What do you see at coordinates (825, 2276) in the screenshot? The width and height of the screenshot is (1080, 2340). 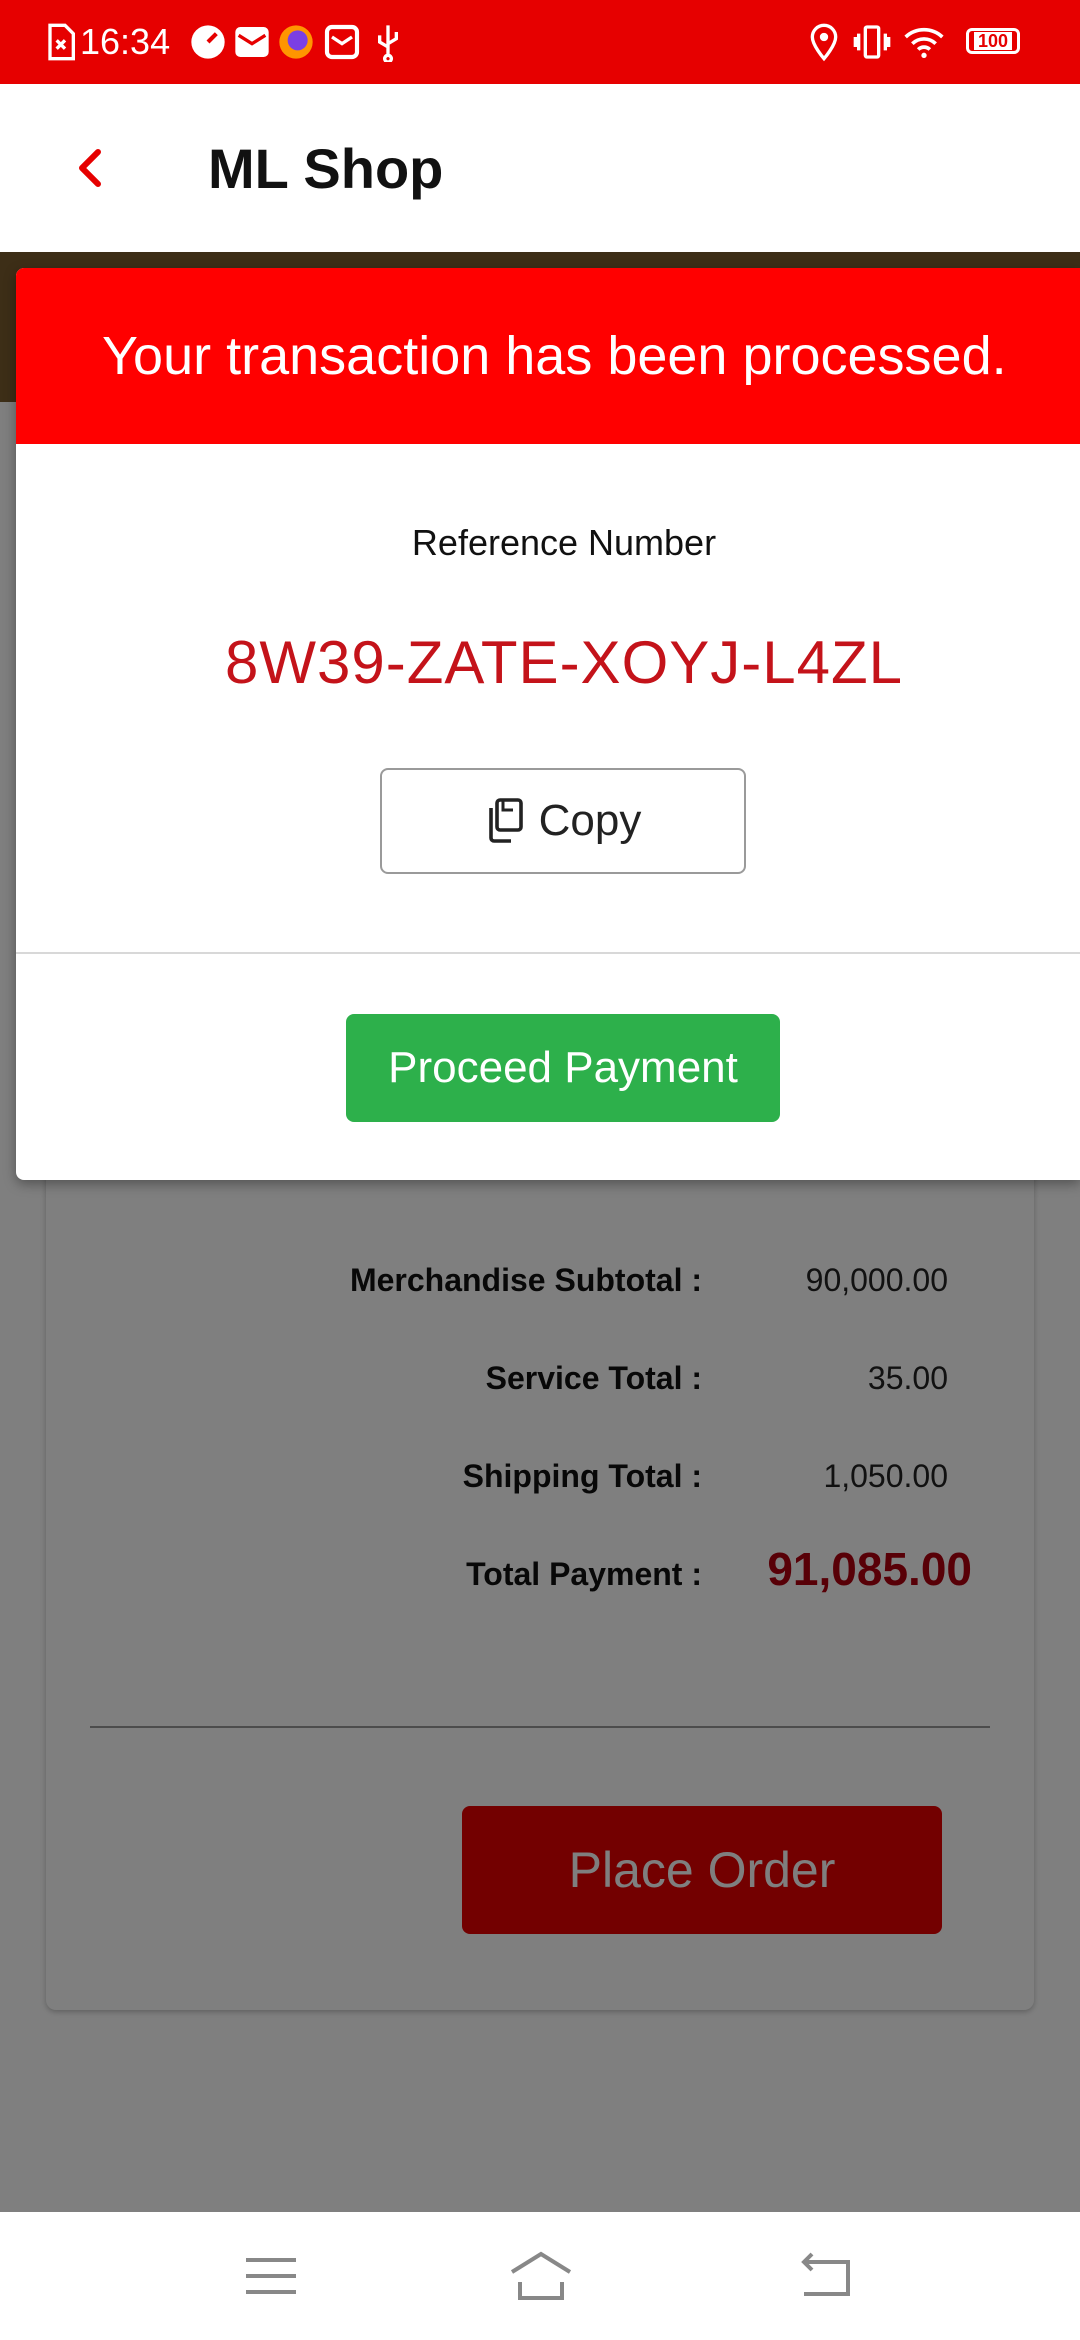 I see `back-icon` at bounding box center [825, 2276].